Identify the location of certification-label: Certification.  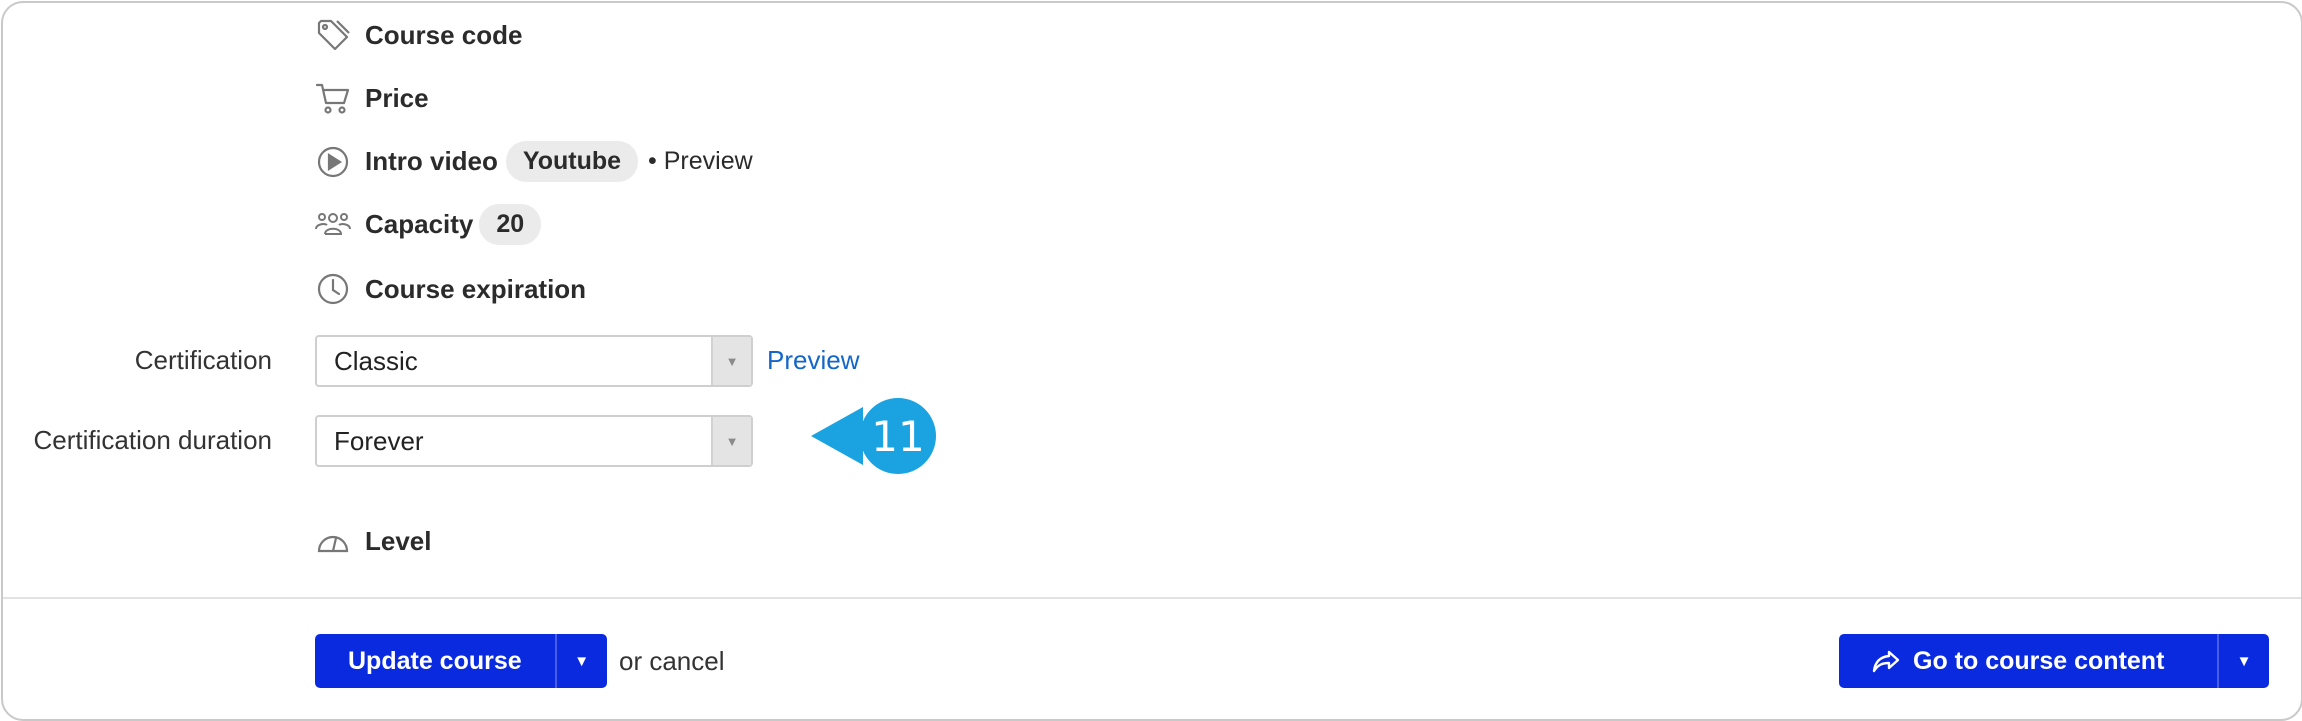
(203, 360).